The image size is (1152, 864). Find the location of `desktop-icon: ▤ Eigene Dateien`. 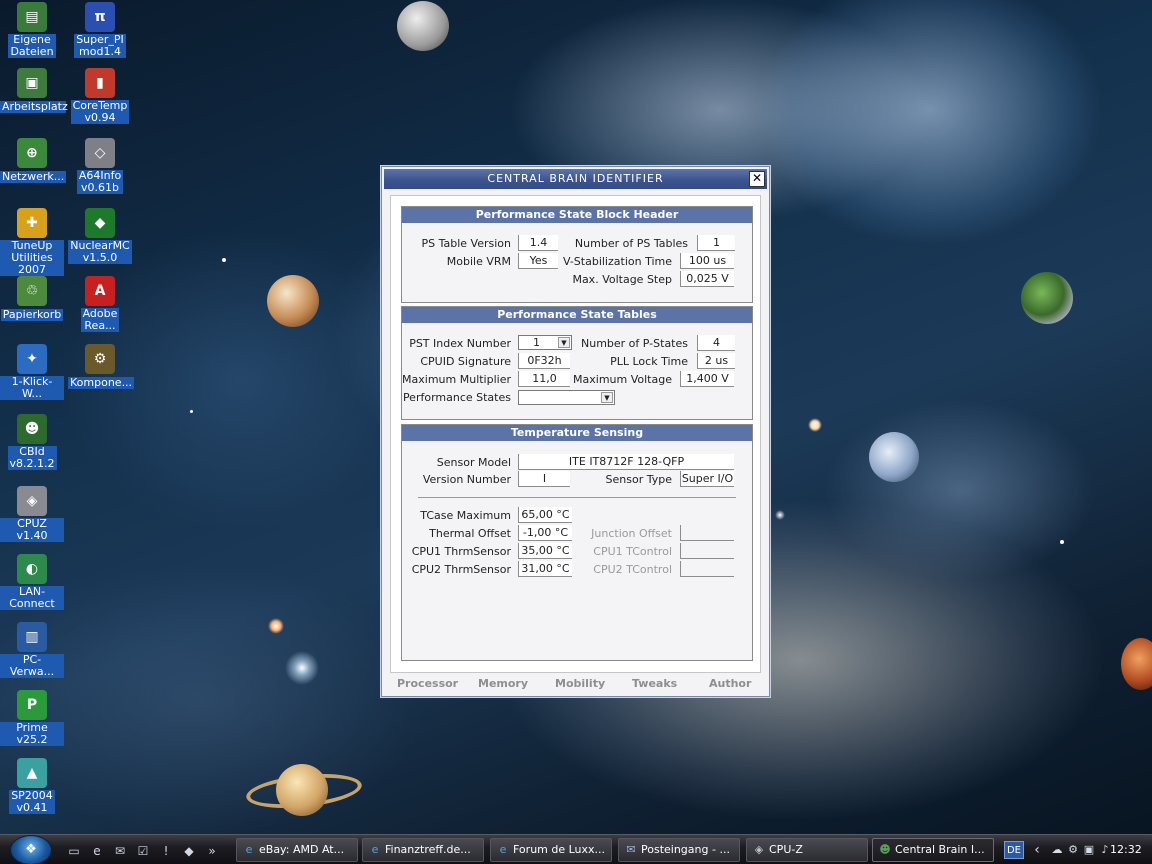

desktop-icon: ▤ Eigene Dateien is located at coordinates (32, 30).